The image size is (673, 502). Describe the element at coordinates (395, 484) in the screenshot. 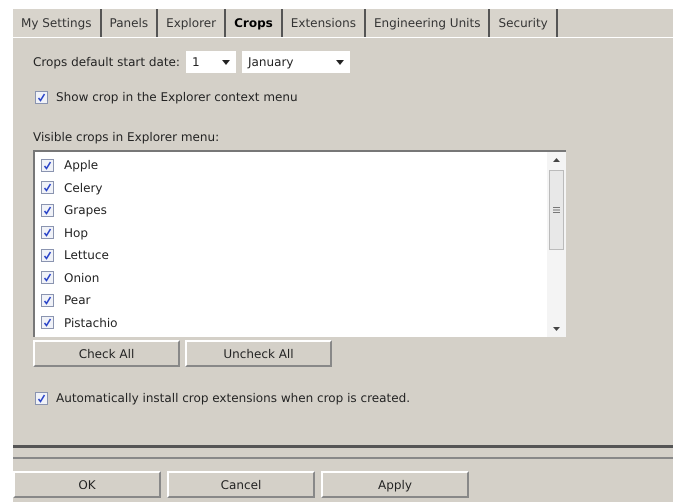

I see `dialog-button: Apply` at that location.